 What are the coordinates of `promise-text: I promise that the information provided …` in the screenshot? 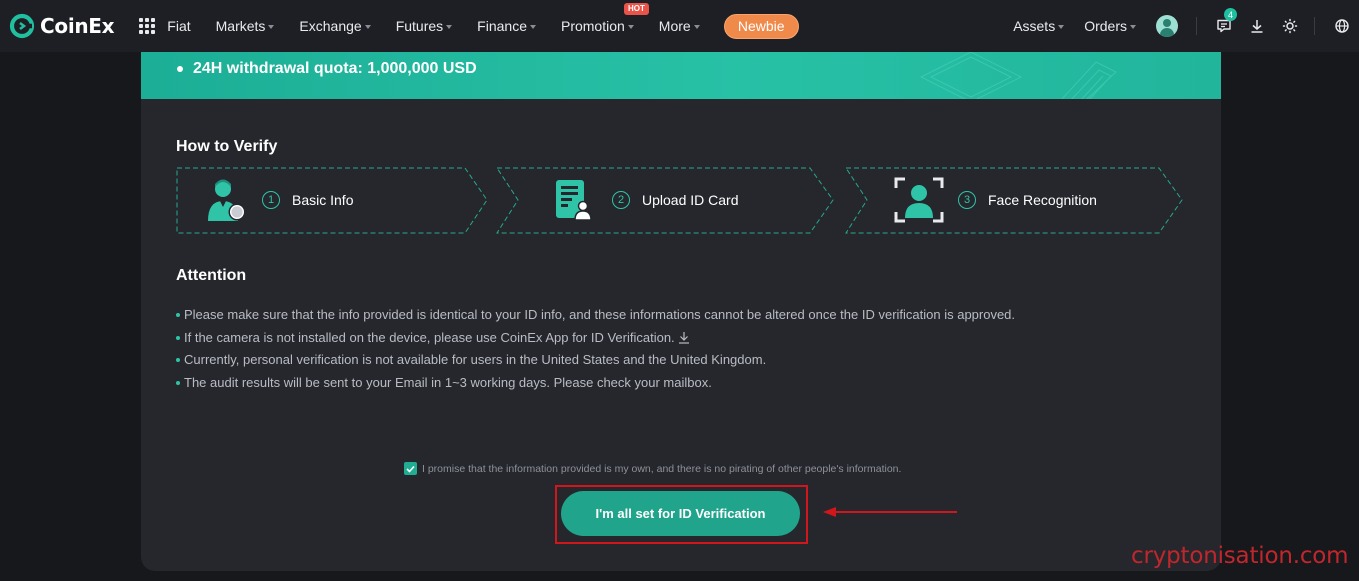 It's located at (662, 468).